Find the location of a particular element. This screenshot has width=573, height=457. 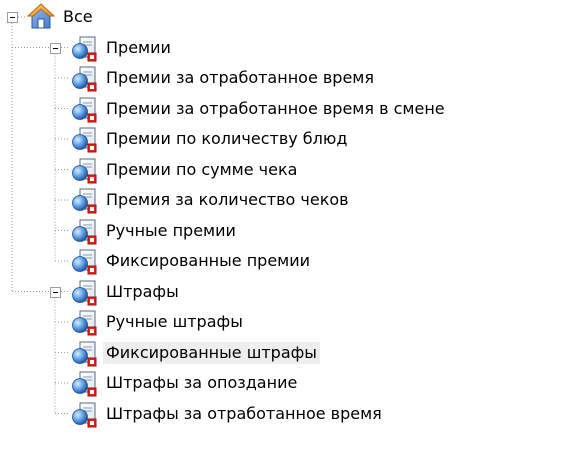

tree-node-label: Ручные штрафы is located at coordinates (174, 322).